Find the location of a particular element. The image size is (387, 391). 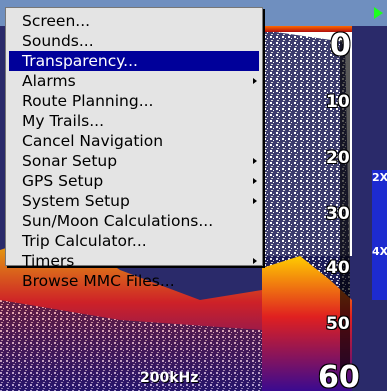

menu-item-alarms: Alarms is located at coordinates (134, 81).